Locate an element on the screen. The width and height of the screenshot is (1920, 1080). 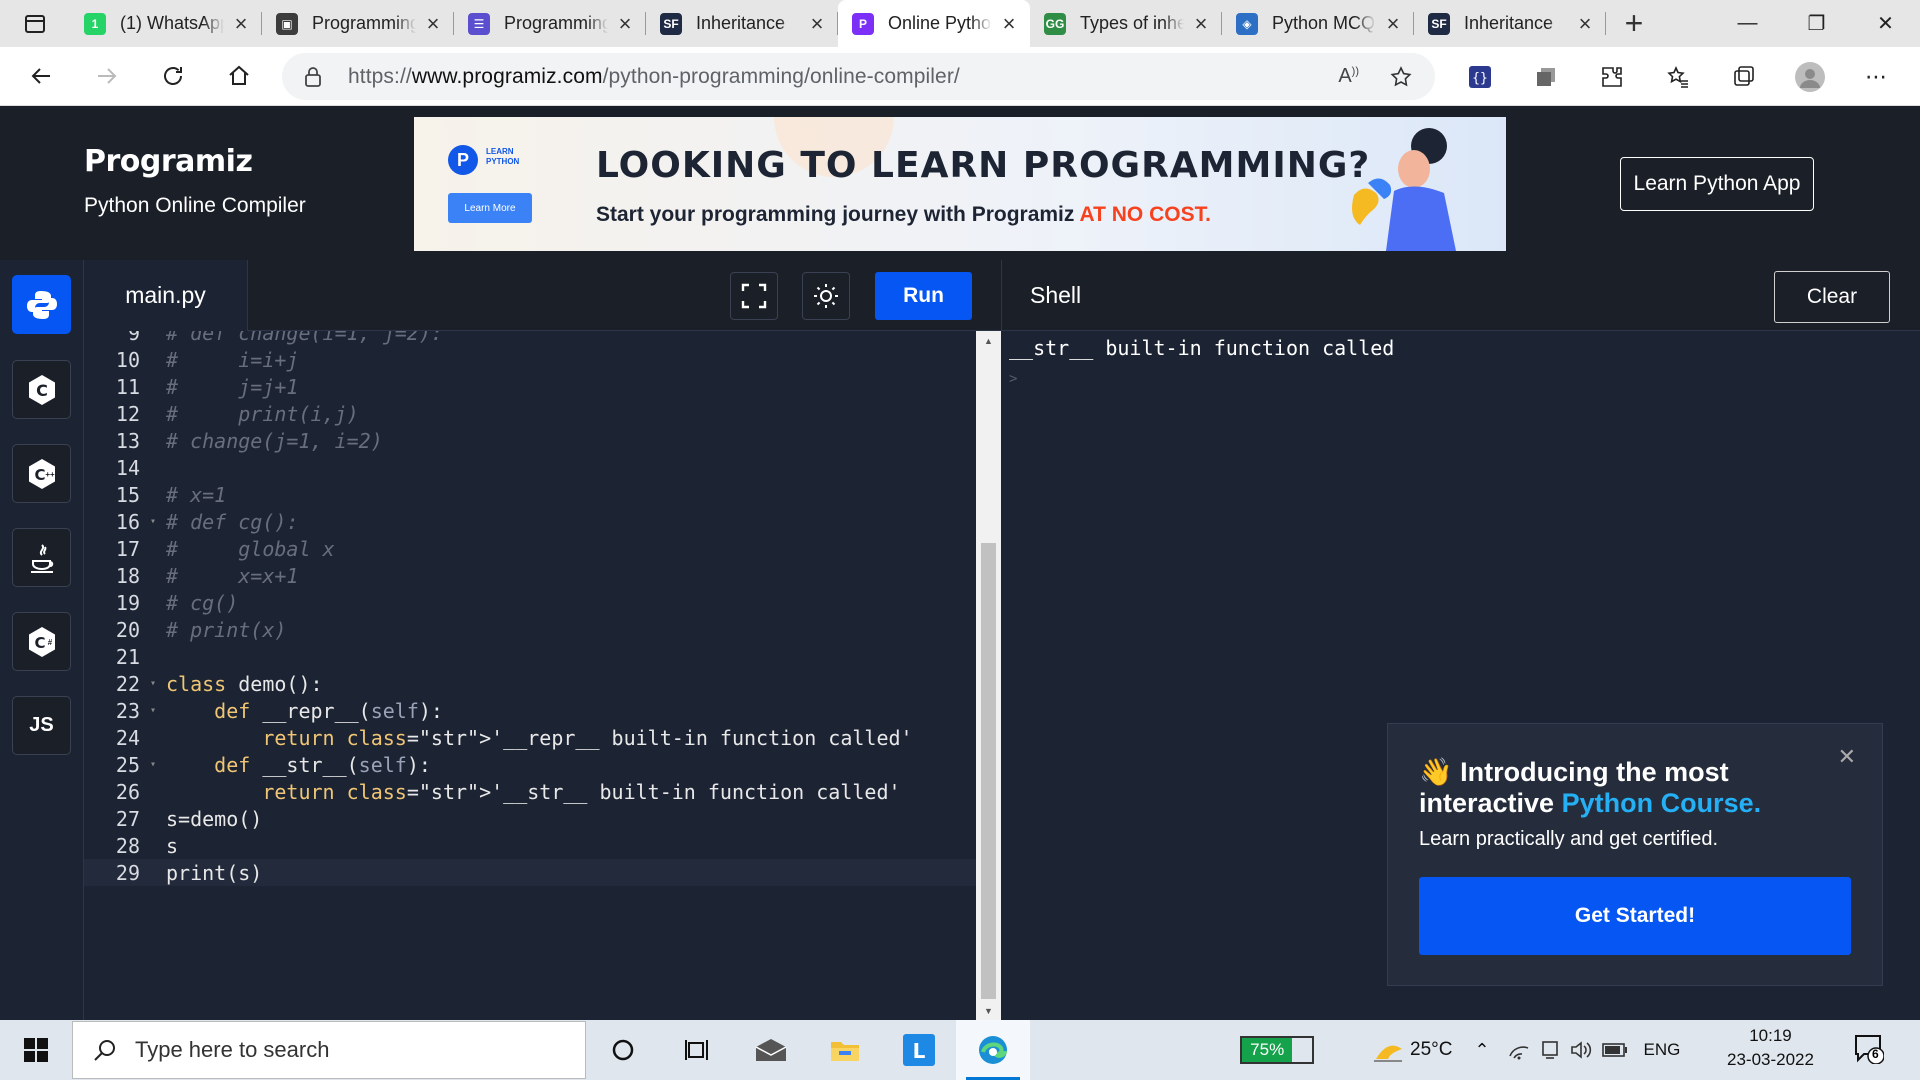
theme-toggle-button is located at coordinates (826, 296).